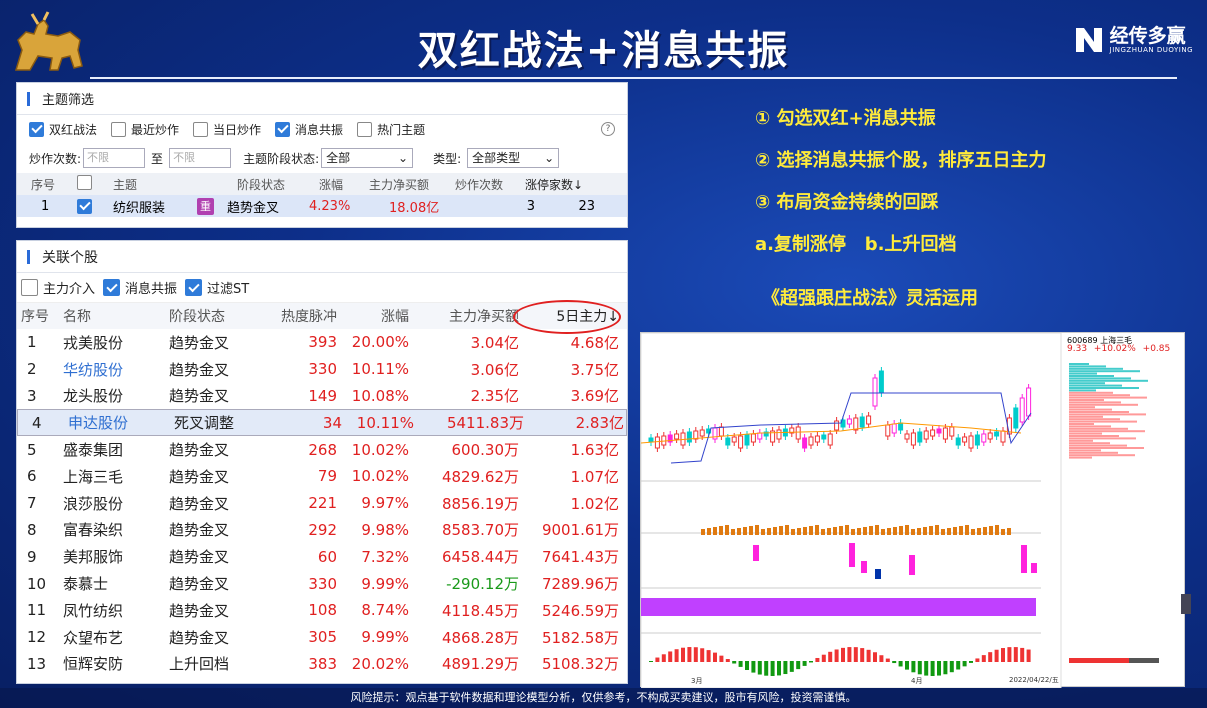  Describe the element at coordinates (322, 449) in the screenshot. I see `table-row: 5 盛泰集团 趋势金叉 268 10.02% 600.30万 1.63亿` at that location.